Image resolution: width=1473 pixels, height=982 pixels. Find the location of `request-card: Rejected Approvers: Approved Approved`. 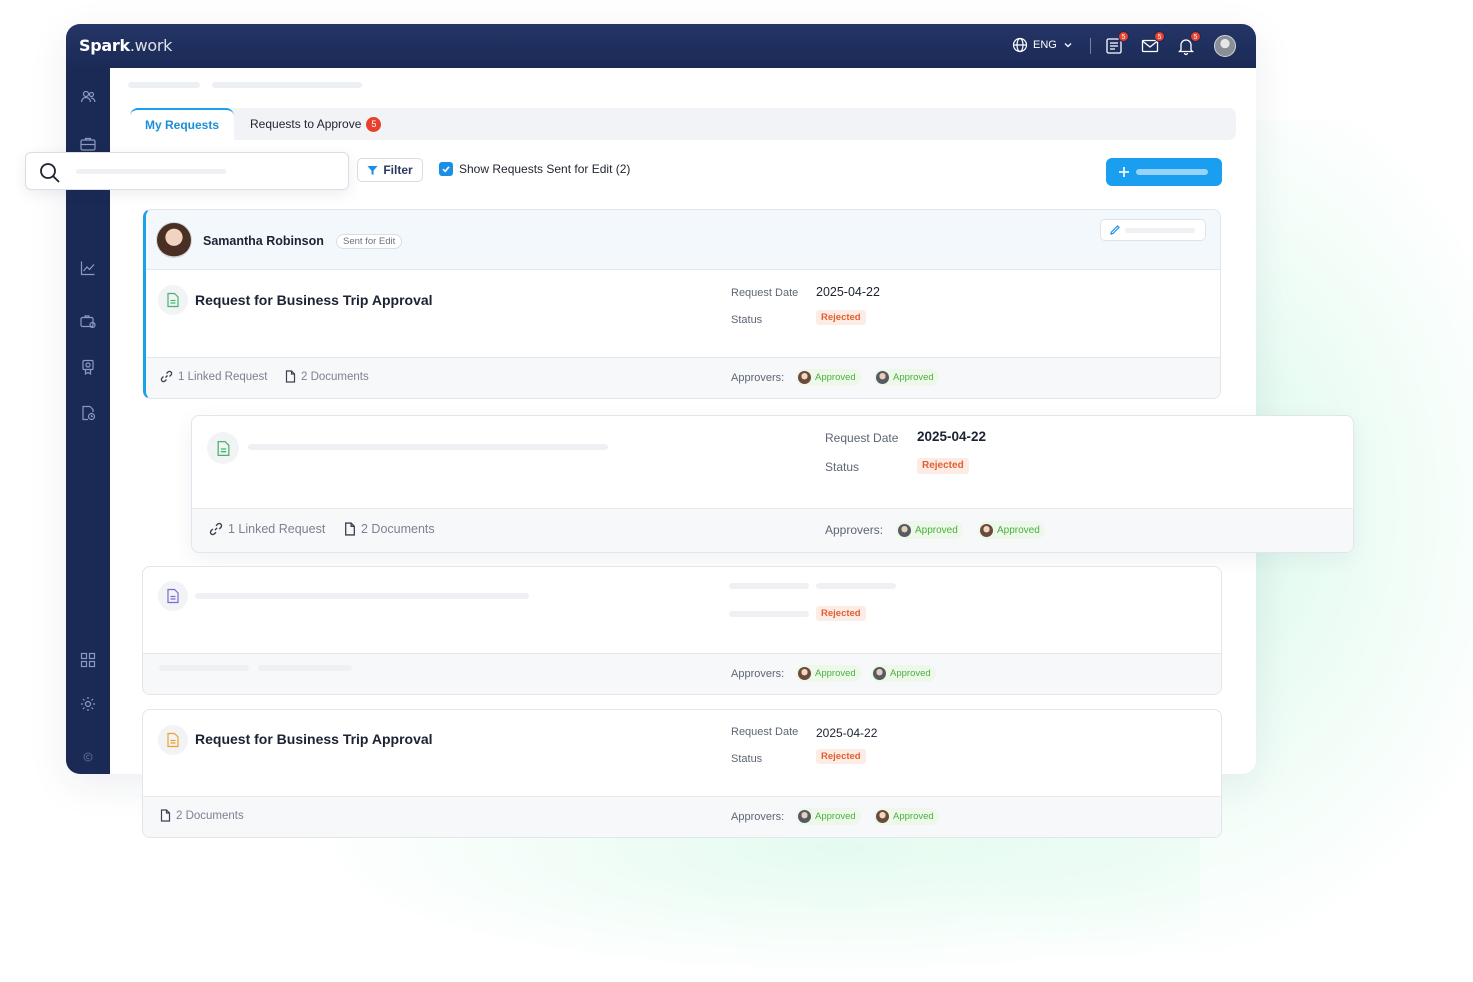

request-card: Rejected Approvers: Approved Approved is located at coordinates (682, 630).